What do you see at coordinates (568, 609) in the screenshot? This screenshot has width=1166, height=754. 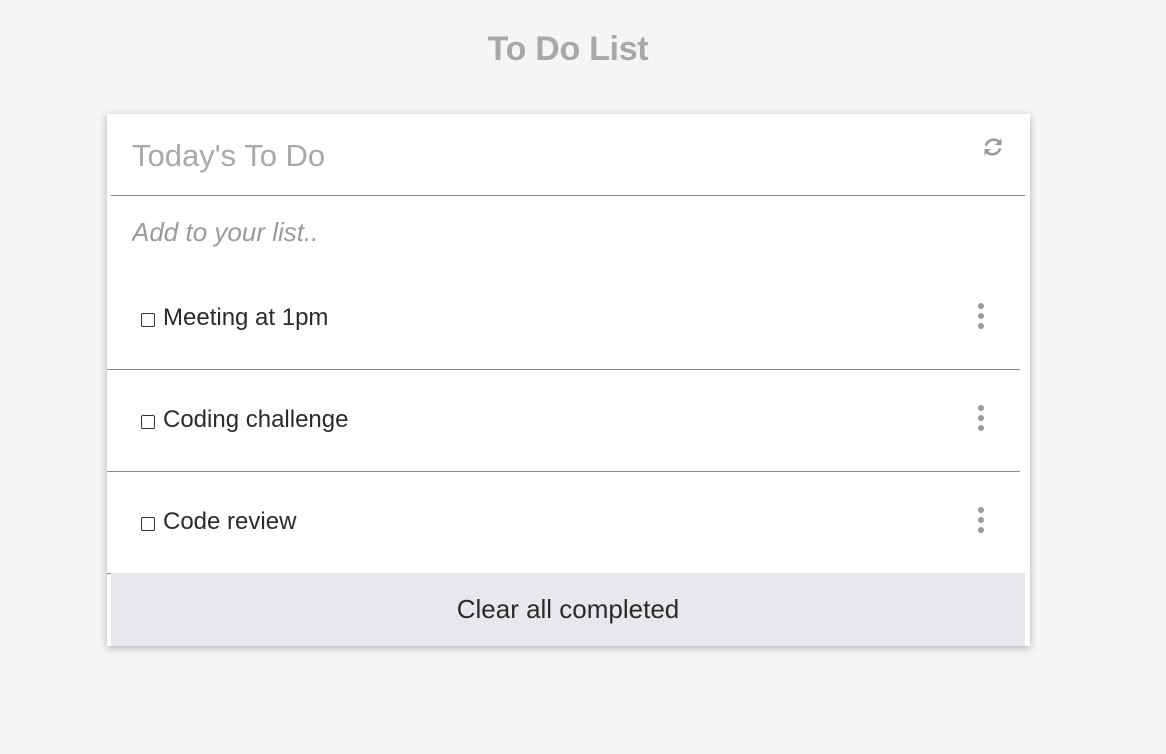 I see `clear-completed-button: Clear all completed` at bounding box center [568, 609].